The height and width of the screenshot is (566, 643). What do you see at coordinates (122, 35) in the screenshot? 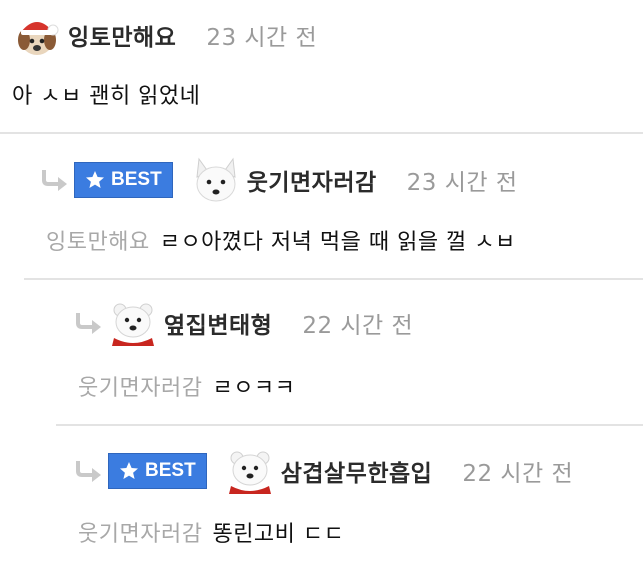
I see `comment-nickname: 잉토만해요` at bounding box center [122, 35].